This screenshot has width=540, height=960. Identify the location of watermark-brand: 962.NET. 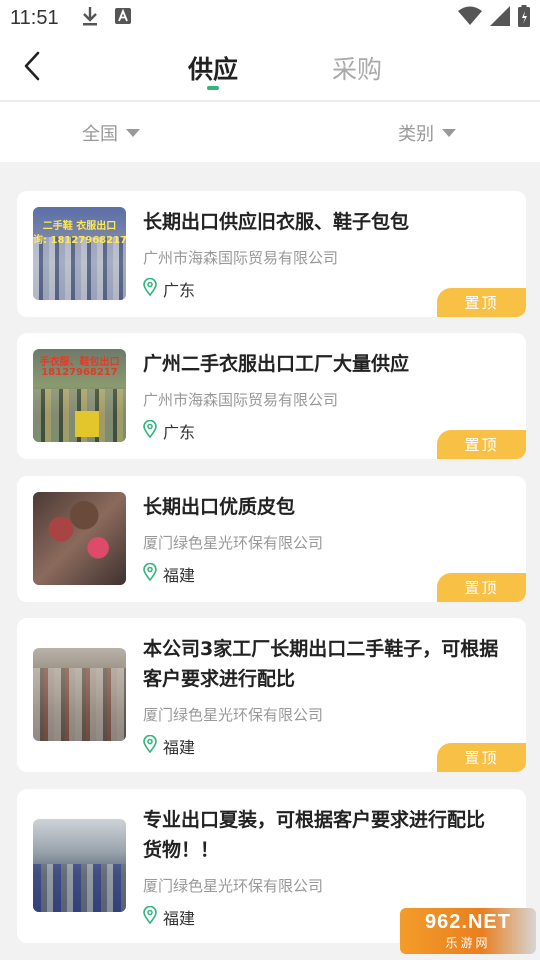
(468, 922).